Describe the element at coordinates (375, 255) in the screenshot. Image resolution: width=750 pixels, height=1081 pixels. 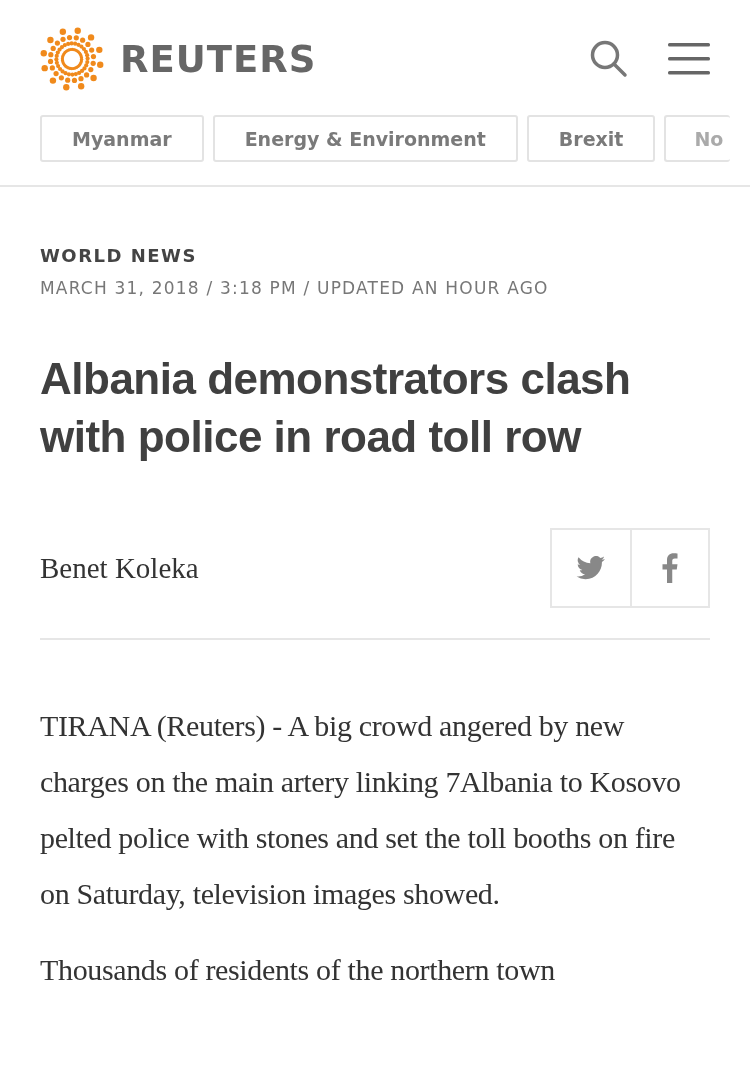
I see `section-label: WORLD NEWS` at that location.